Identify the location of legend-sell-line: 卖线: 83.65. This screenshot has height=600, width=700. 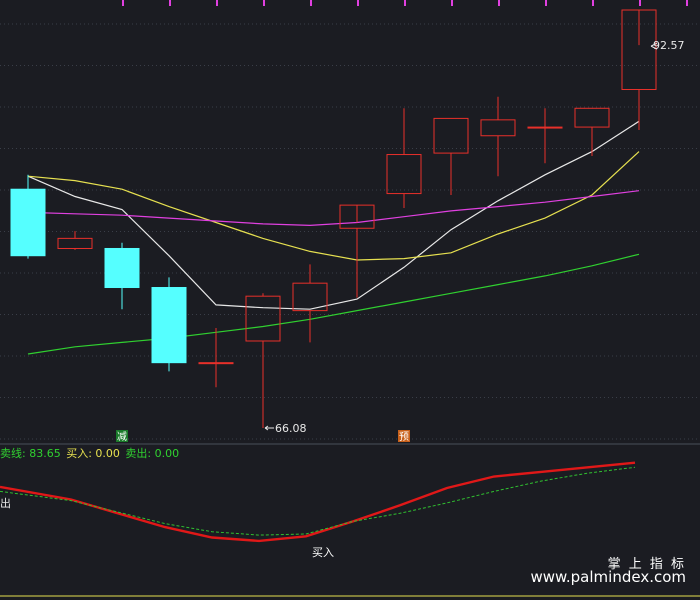
(30, 453).